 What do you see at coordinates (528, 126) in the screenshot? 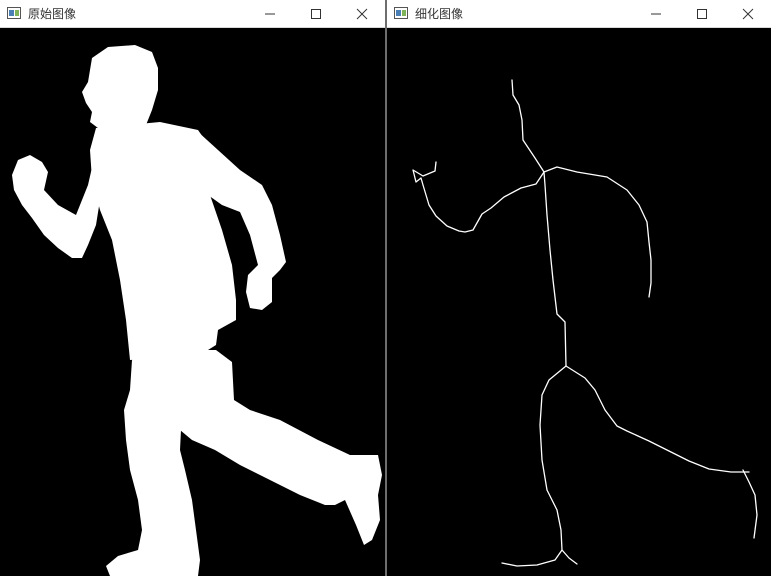
I see `skeleton-head` at bounding box center [528, 126].